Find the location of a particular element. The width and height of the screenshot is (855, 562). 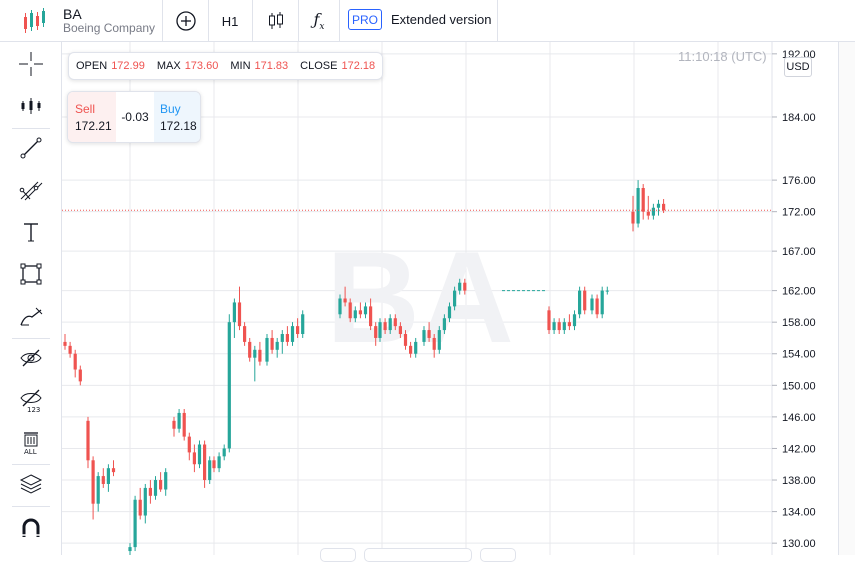

price-tick-label: 154.00 is located at coordinates (799, 355).